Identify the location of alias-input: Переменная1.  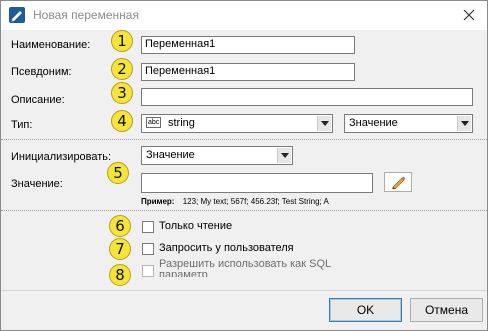
(248, 72).